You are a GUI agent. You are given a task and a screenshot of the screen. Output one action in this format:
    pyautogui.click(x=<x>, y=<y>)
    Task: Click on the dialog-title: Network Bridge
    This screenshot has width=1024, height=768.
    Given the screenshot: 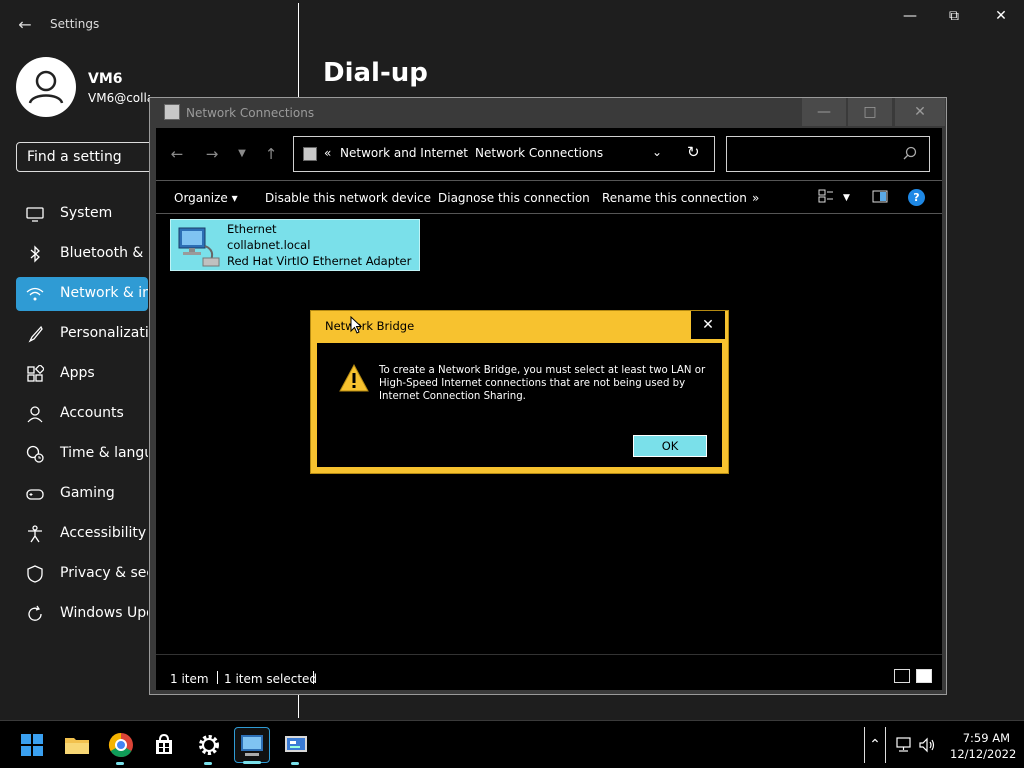 What is the action you would take?
    pyautogui.click(x=370, y=326)
    